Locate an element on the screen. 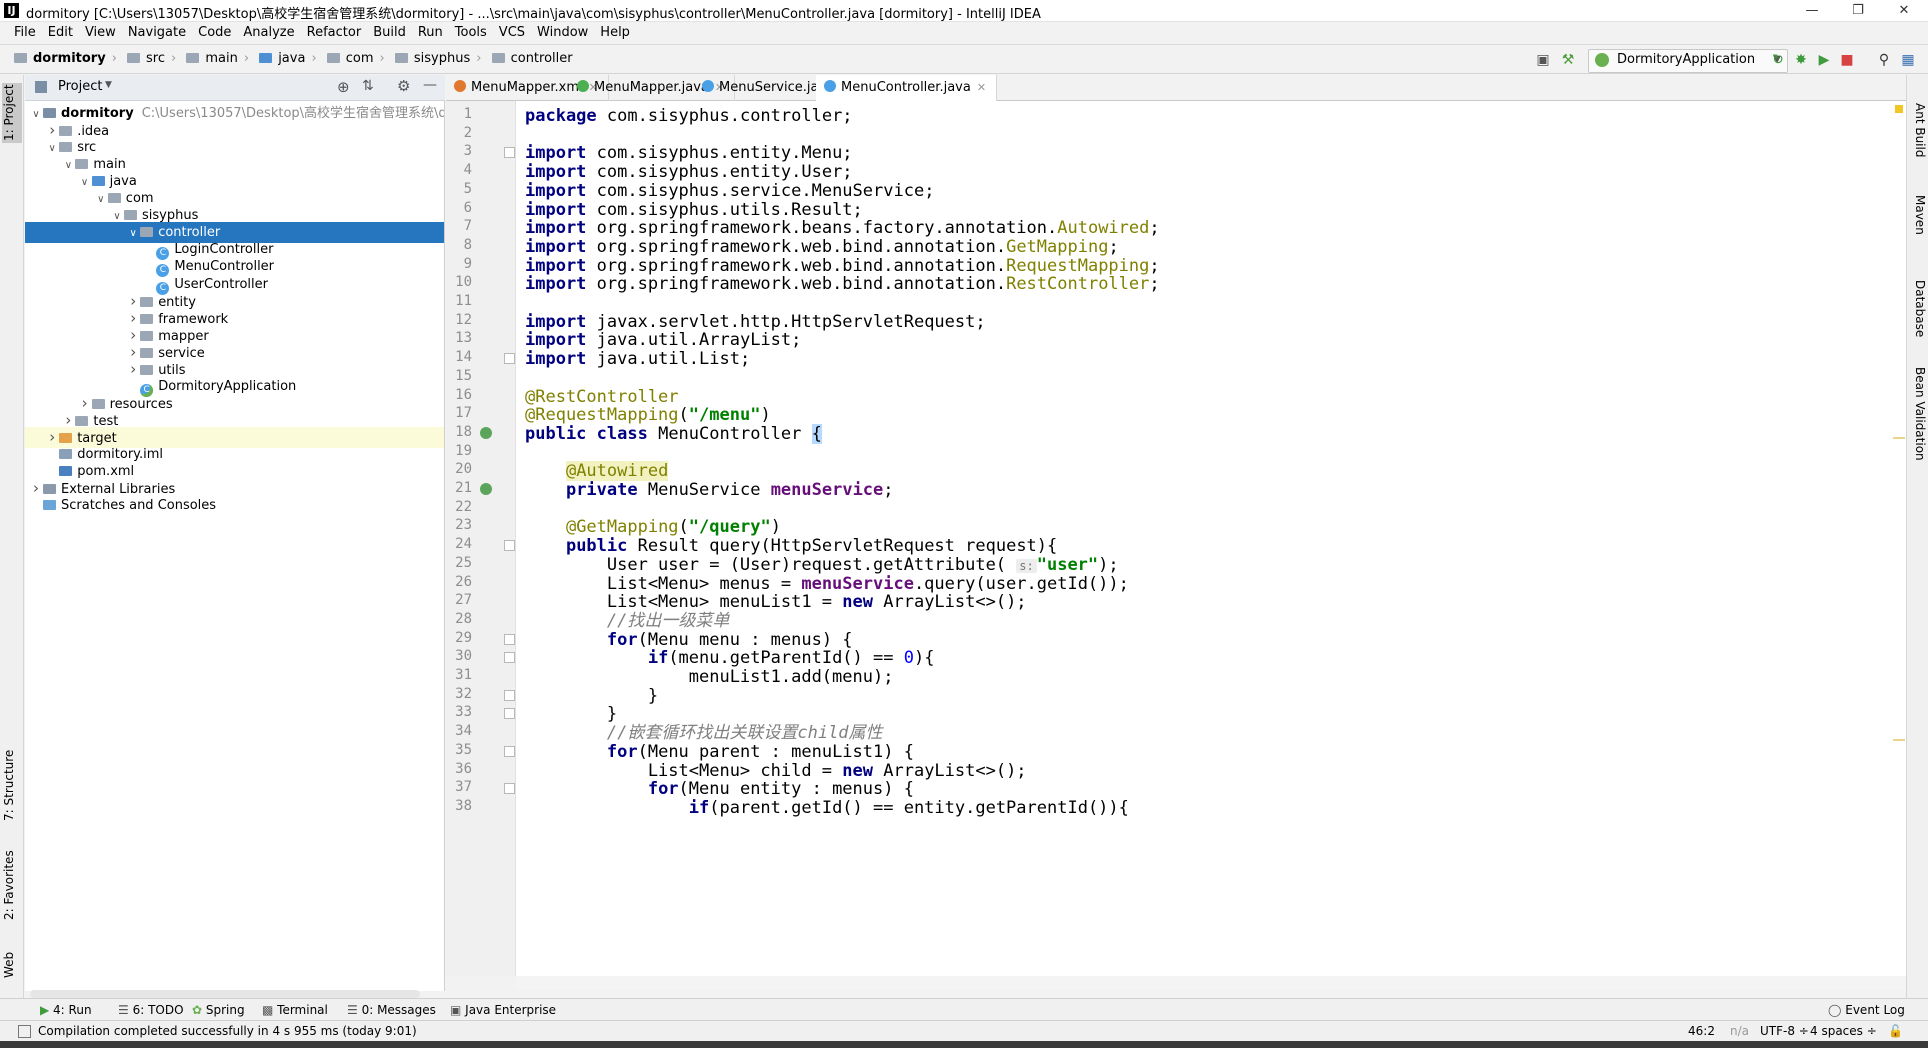 This screenshot has width=1928, height=1048. hide-icon: — is located at coordinates (430, 85).